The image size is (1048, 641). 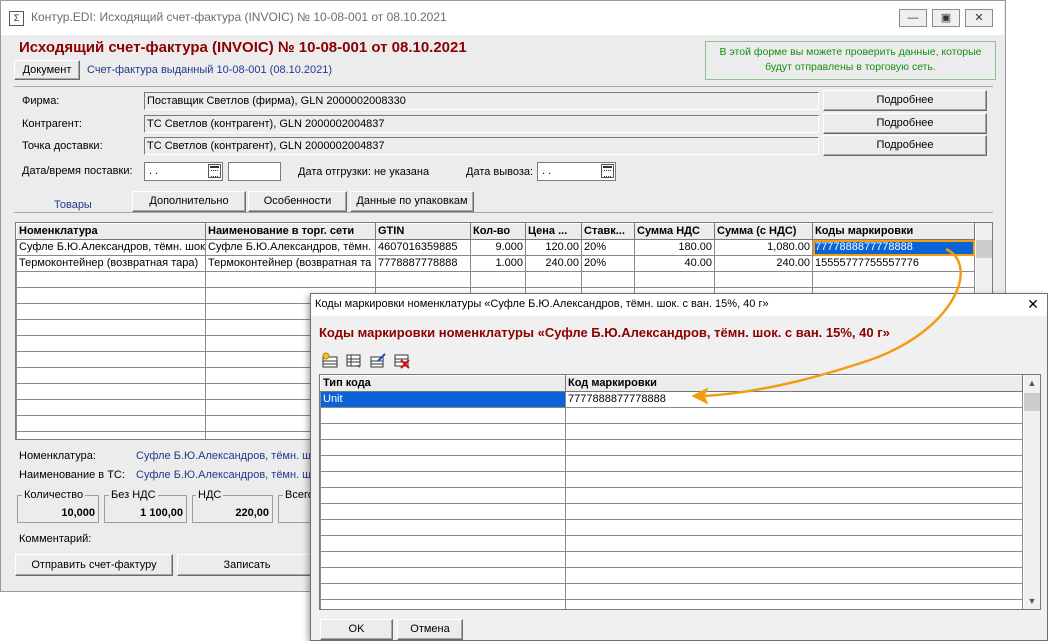 What do you see at coordinates (1032, 383) in the screenshot?
I see `scroll-up-icon: ▲` at bounding box center [1032, 383].